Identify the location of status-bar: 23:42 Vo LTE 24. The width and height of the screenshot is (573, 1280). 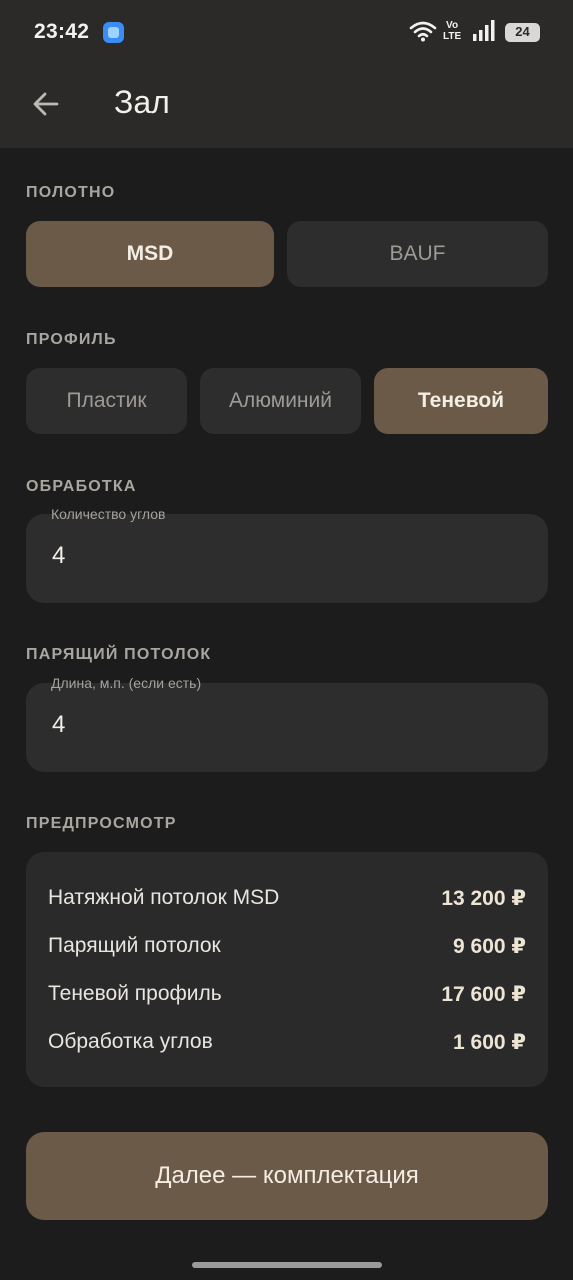
(286, 32).